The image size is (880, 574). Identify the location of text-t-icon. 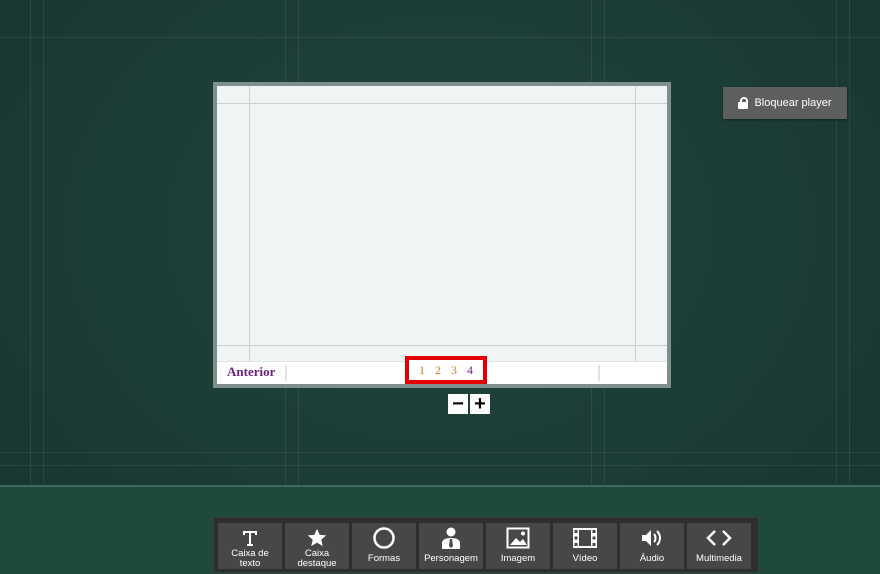
(250, 537).